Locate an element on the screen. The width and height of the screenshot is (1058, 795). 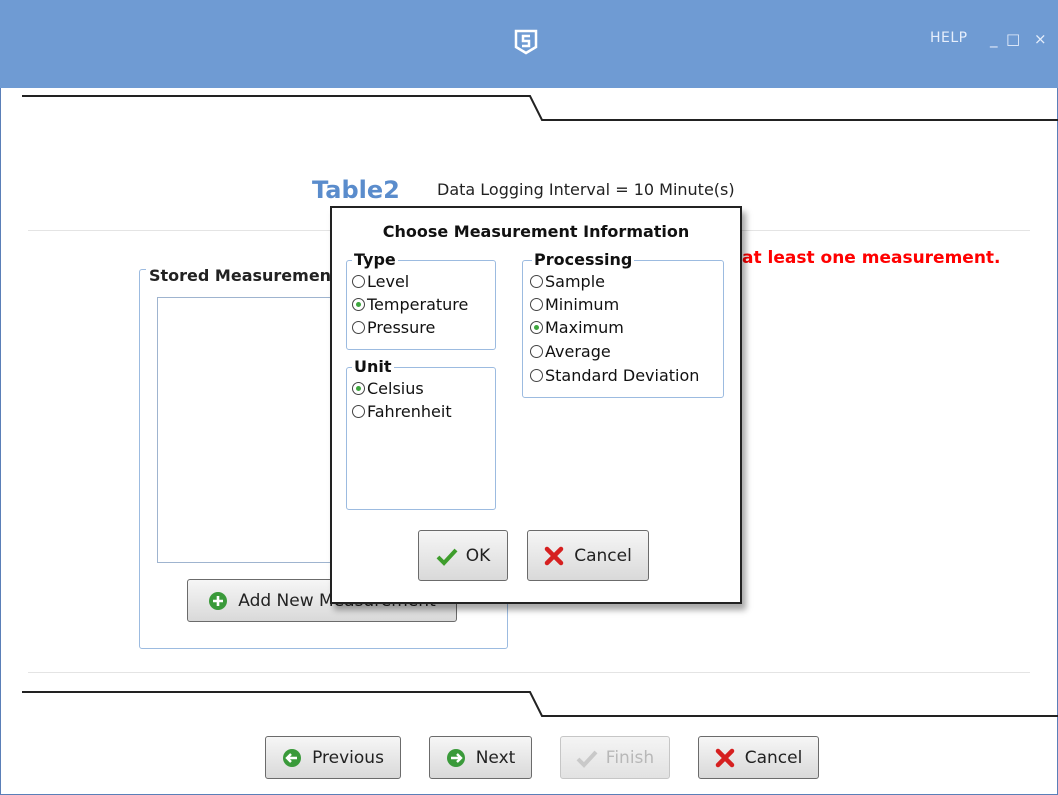
radio-type-level: Level is located at coordinates (380, 281).